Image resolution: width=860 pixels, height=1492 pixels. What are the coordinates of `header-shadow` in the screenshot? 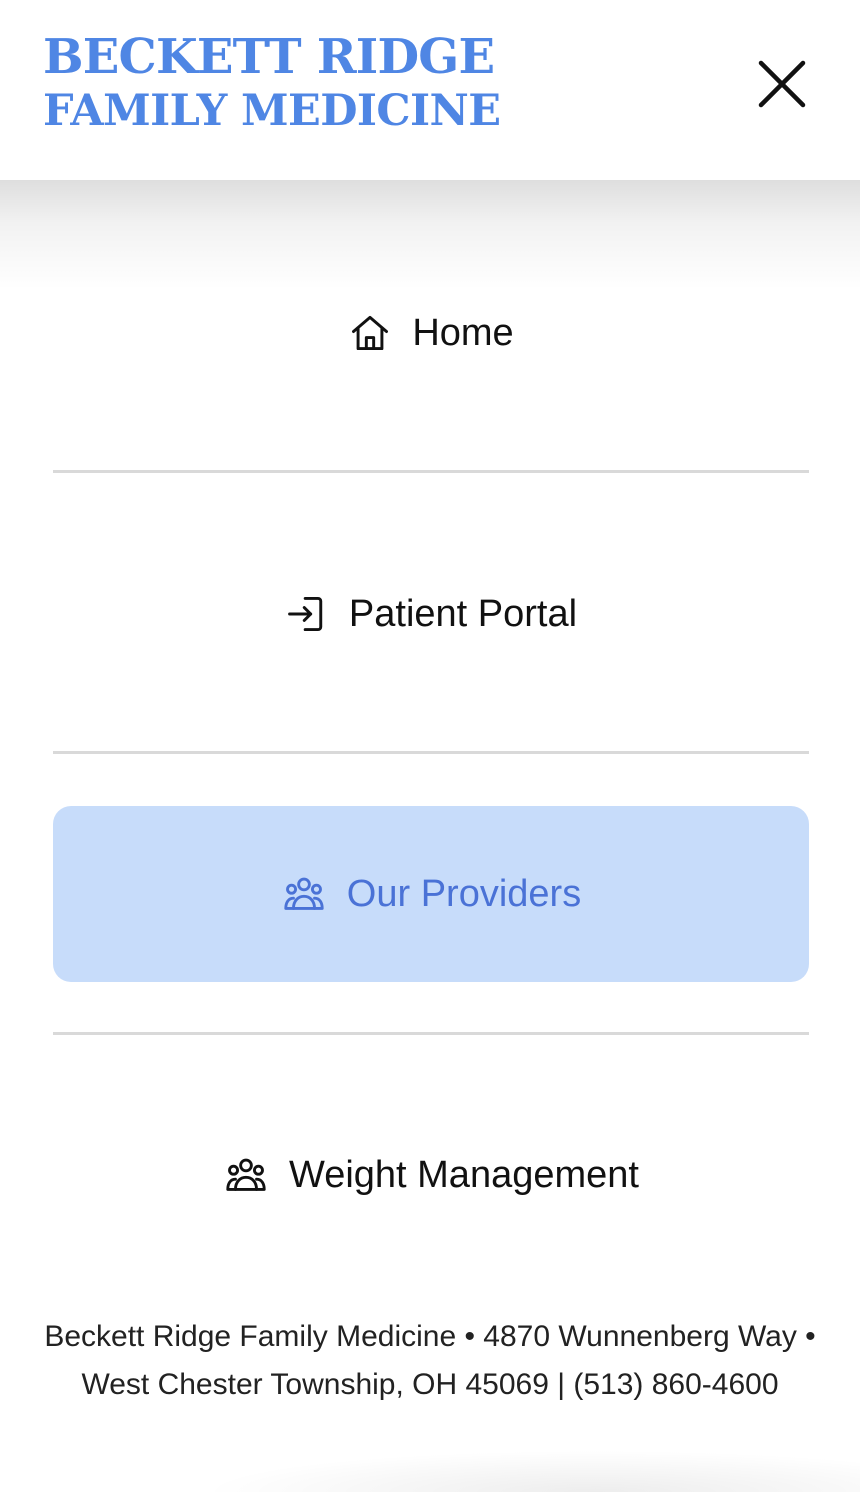 It's located at (430, 235).